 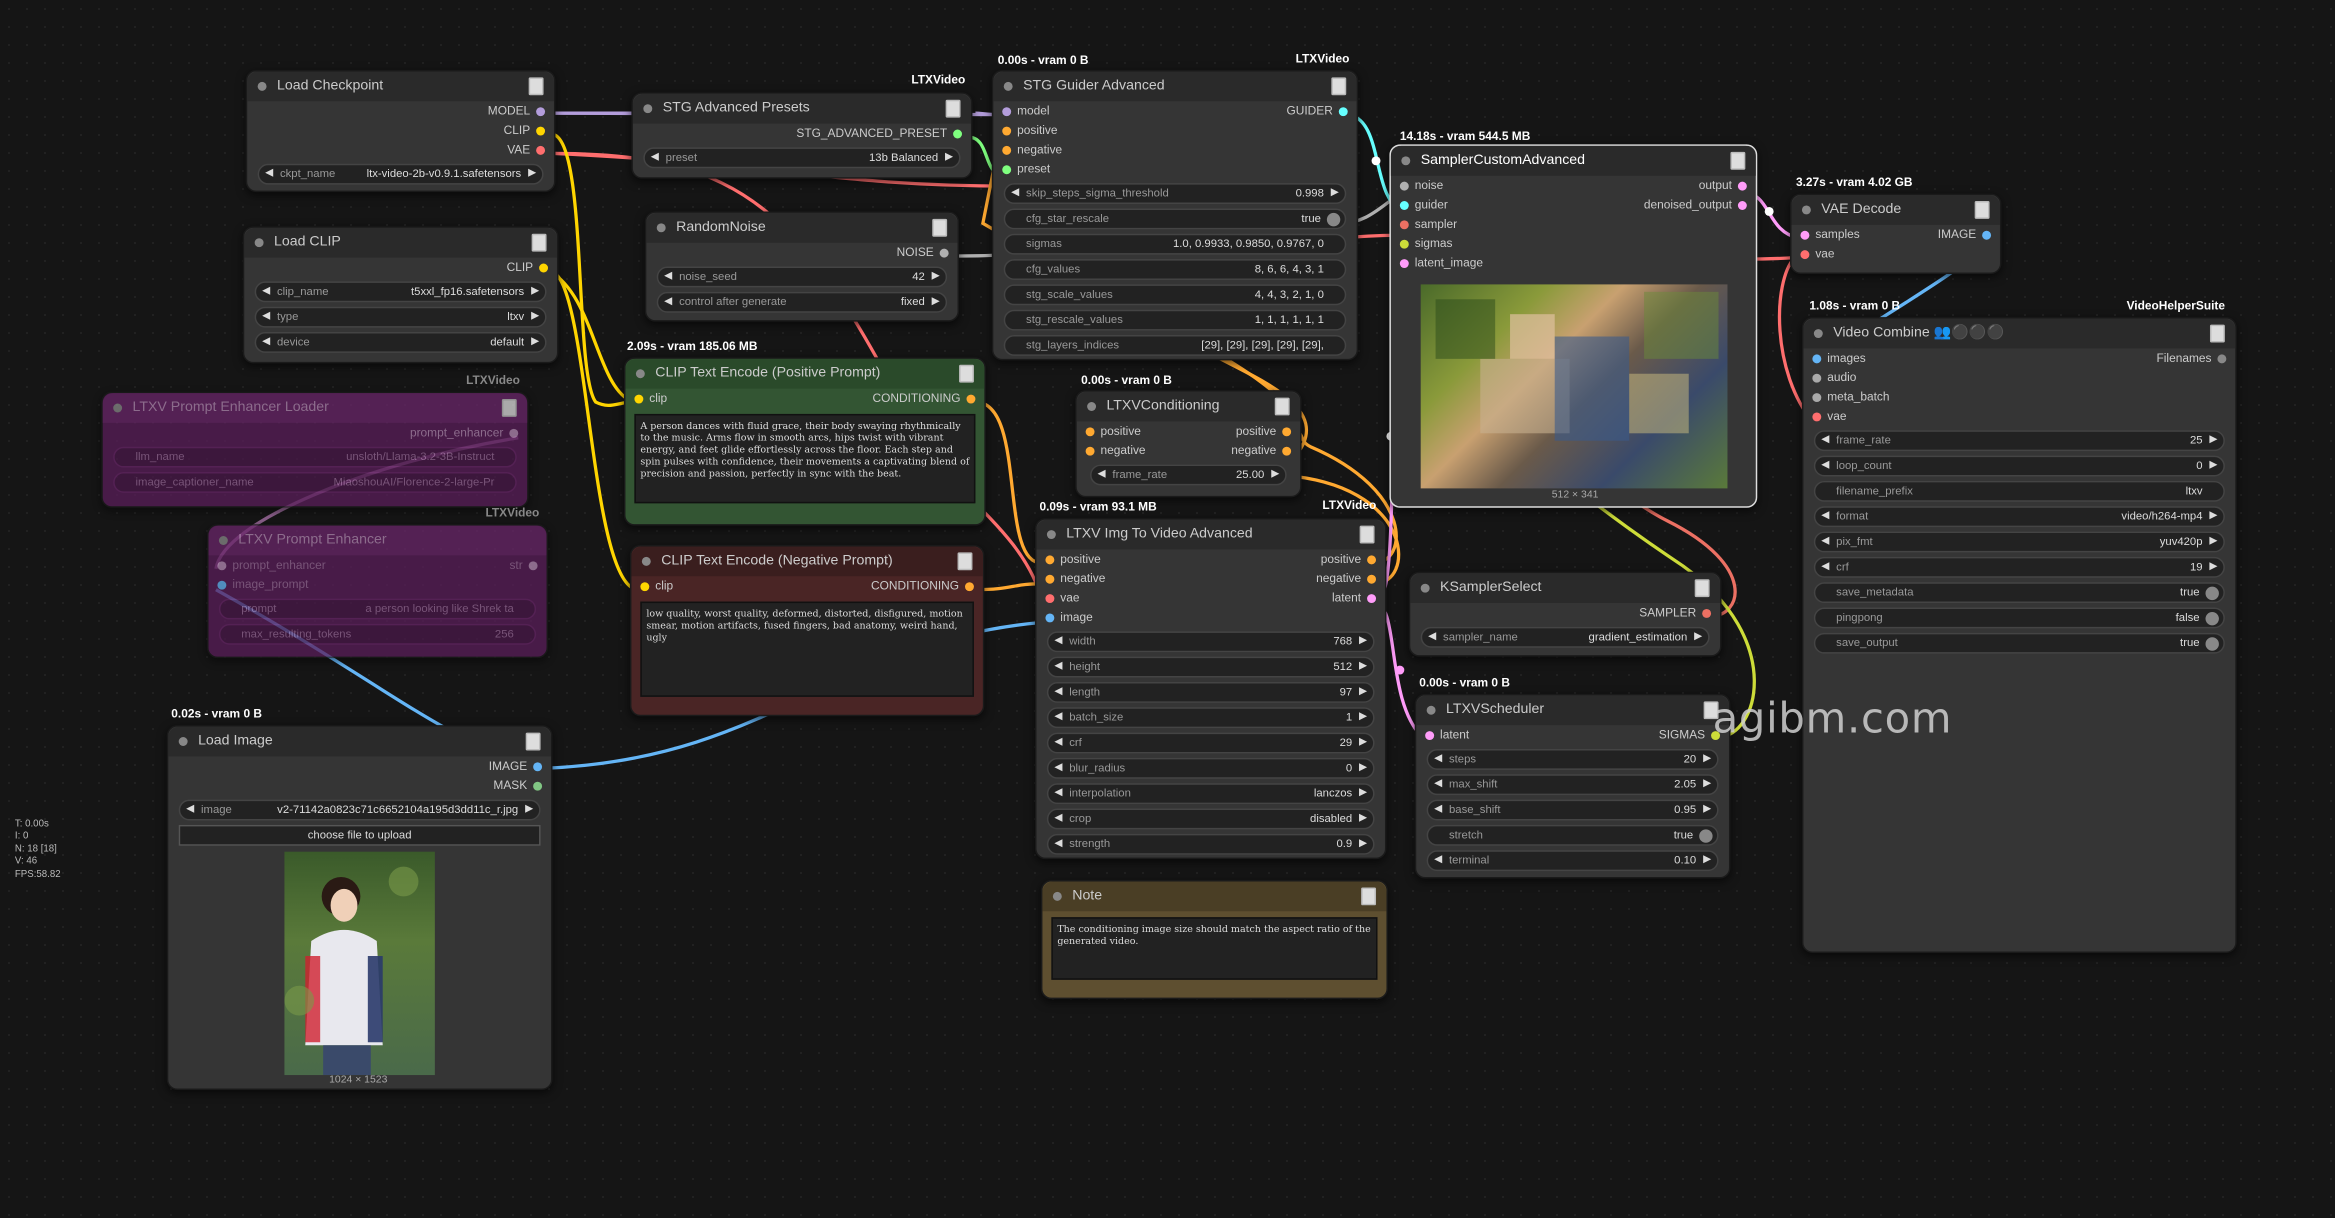 I want to click on stretch-toggle: stretch true, so click(x=1572, y=835).